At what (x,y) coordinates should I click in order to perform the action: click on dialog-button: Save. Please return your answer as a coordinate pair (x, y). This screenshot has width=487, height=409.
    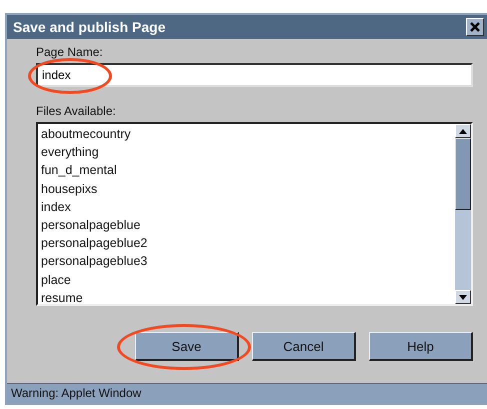
    Looking at the image, I should click on (187, 346).